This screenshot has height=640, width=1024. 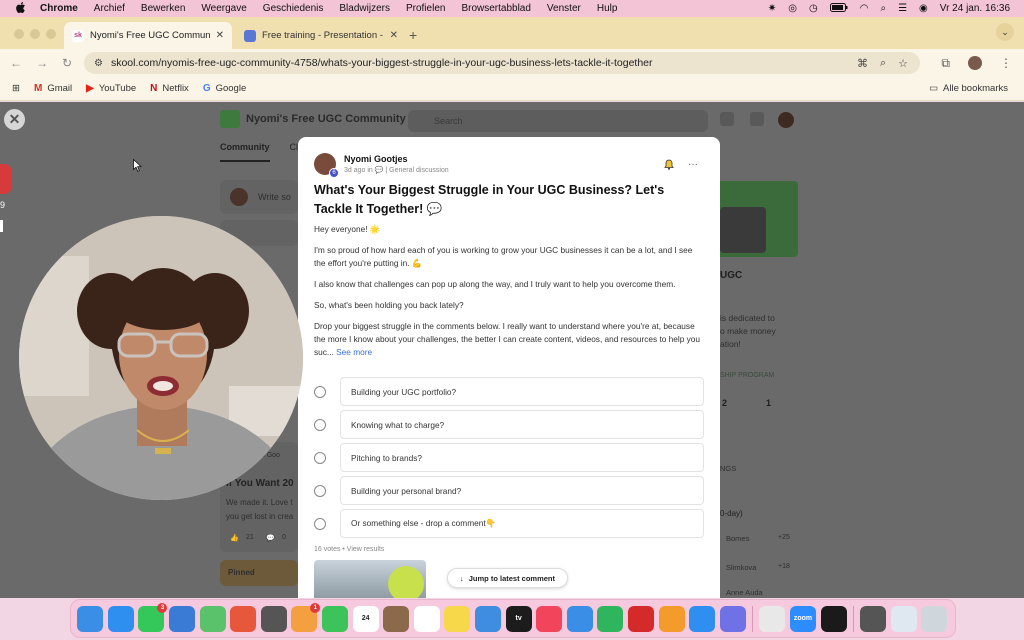 I want to click on menu-item: Profielen, so click(x=425, y=8).